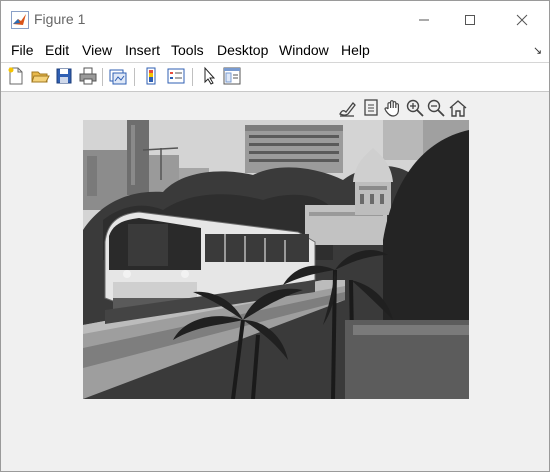  I want to click on edit-plot-arrow-icon, so click(209, 76).